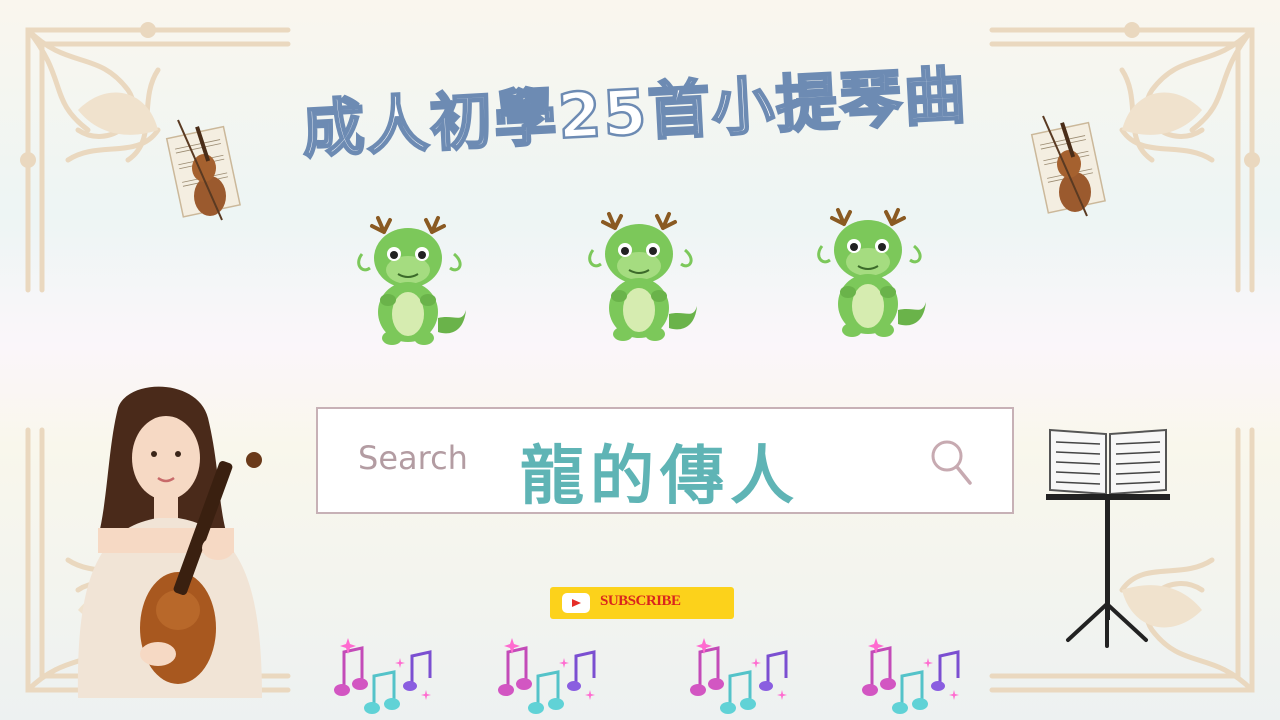  Describe the element at coordinates (635, 112) in the screenshot. I see `page-title: 成人初學25首小提琴曲` at that location.